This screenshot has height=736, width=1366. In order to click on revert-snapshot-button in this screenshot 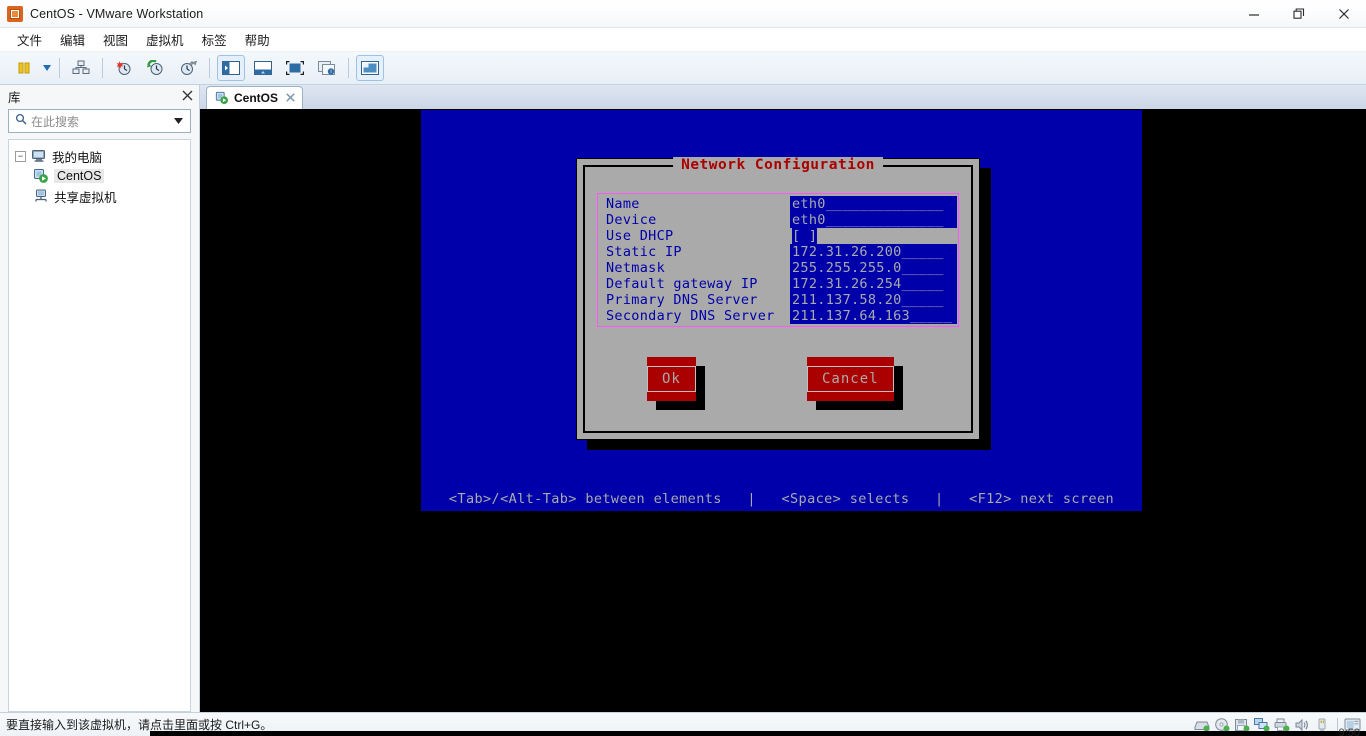, I will do `click(156, 68)`.